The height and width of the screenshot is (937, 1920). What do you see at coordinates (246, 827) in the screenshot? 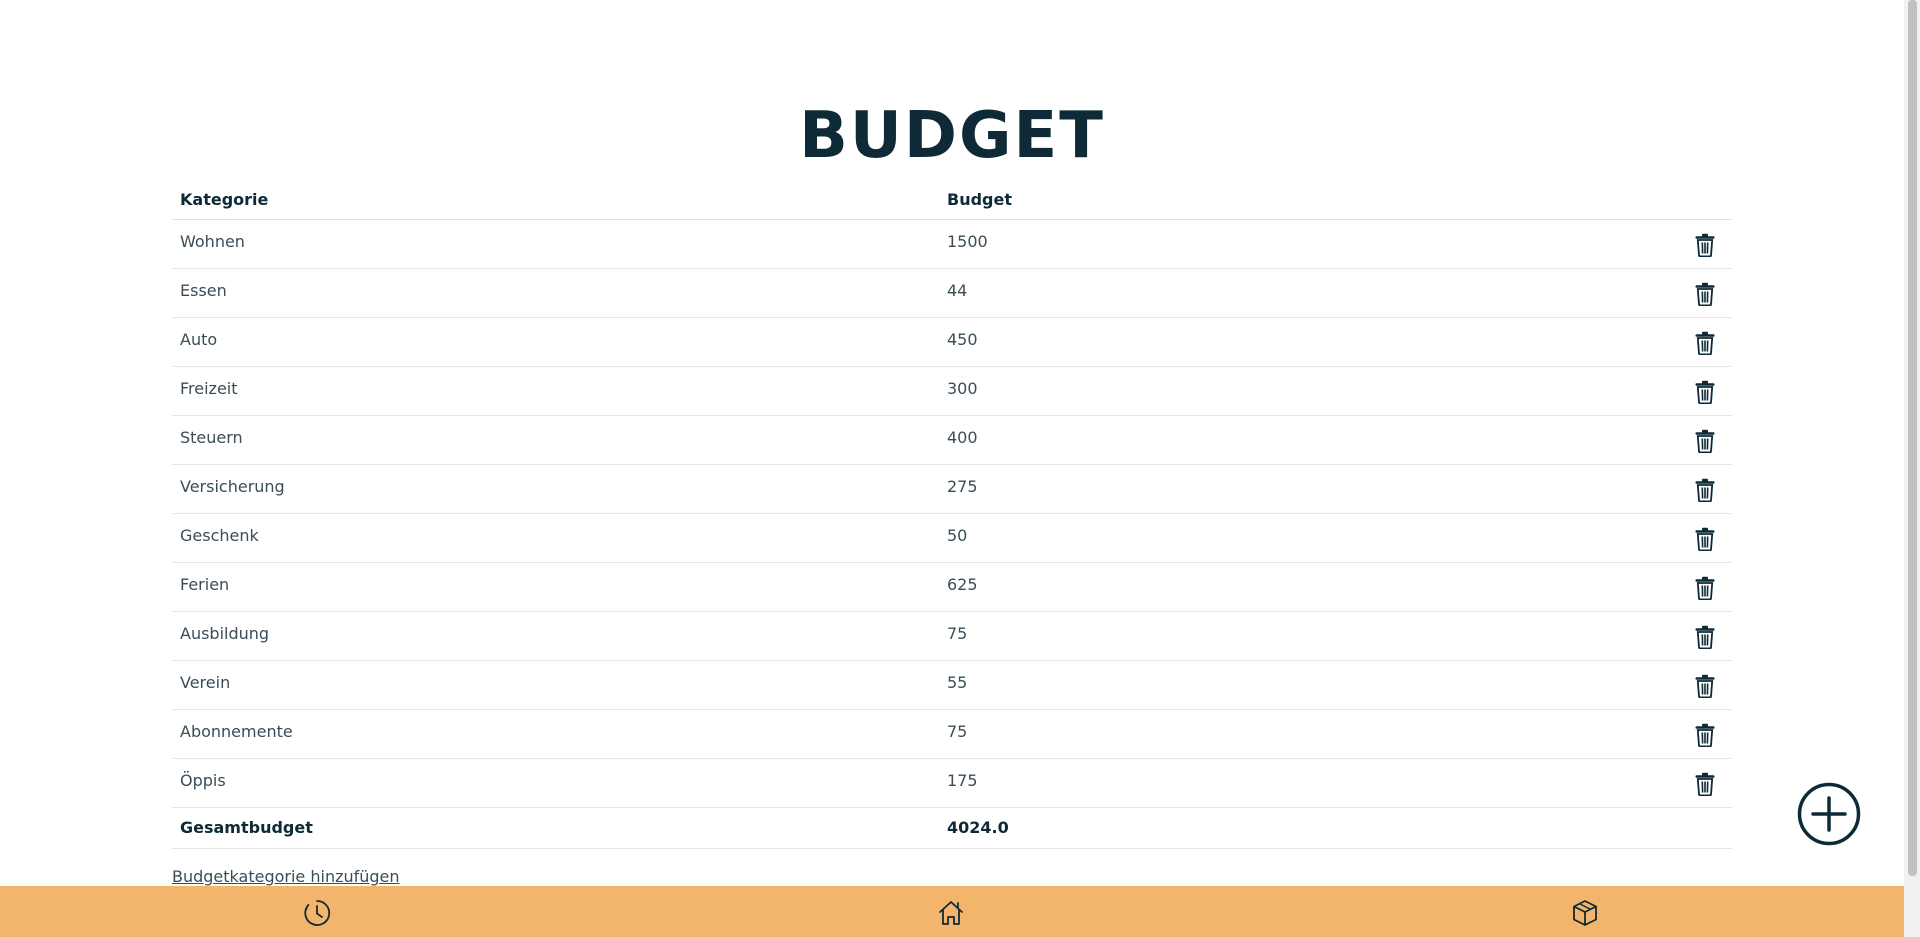
I see `total-label: Gesamtbudget` at bounding box center [246, 827].